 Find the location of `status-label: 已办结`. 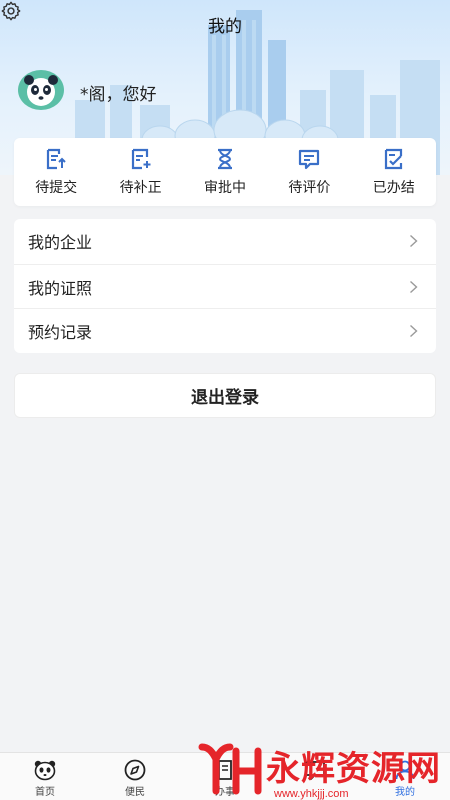

status-label: 已办结 is located at coordinates (393, 188).